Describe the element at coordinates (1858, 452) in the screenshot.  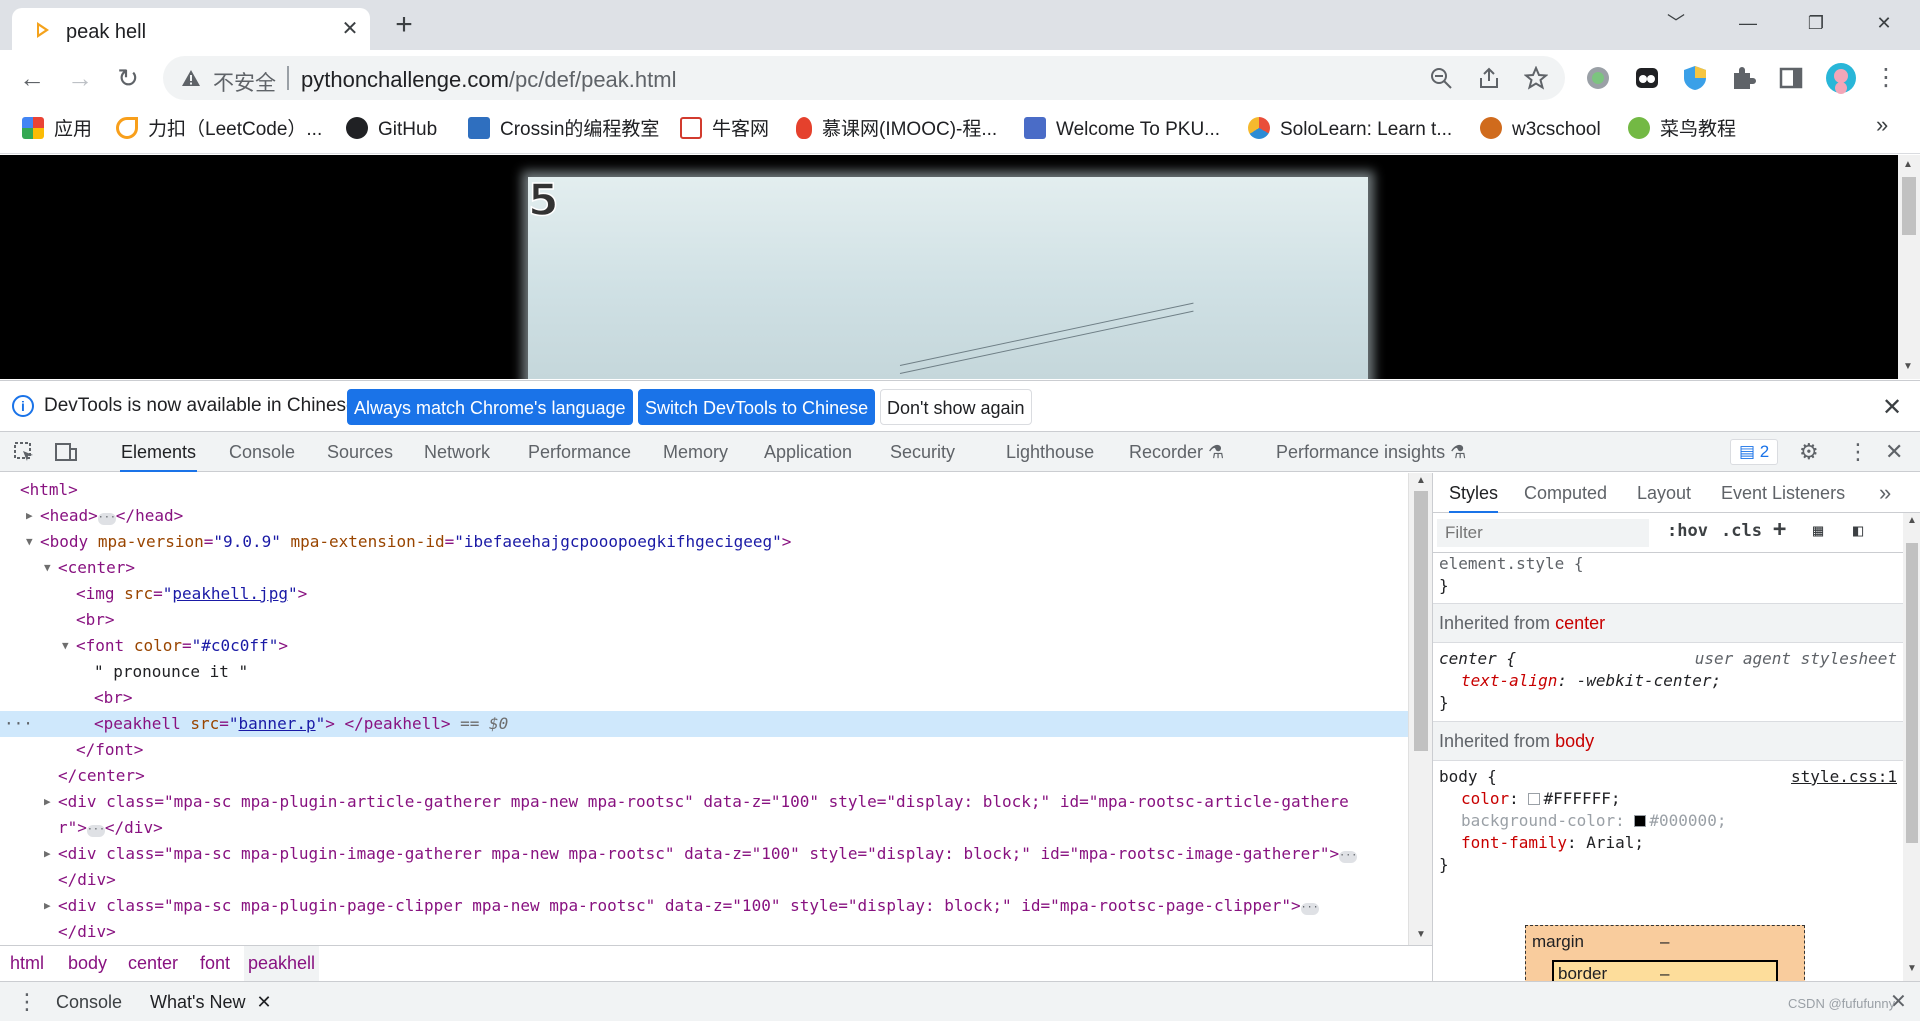
I see `devtools-menu-icon: ⋮` at that location.